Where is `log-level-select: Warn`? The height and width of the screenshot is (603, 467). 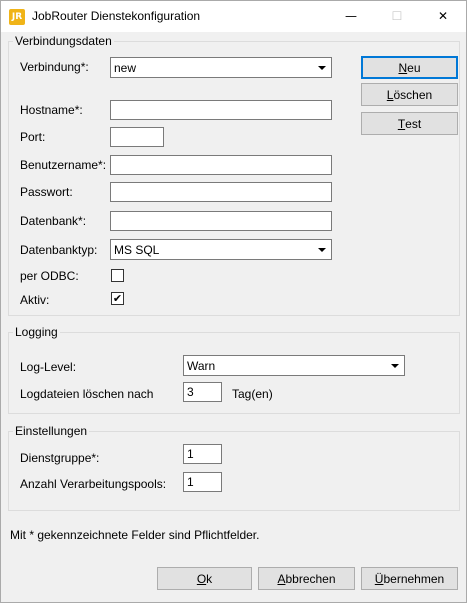 log-level-select: Warn is located at coordinates (294, 365).